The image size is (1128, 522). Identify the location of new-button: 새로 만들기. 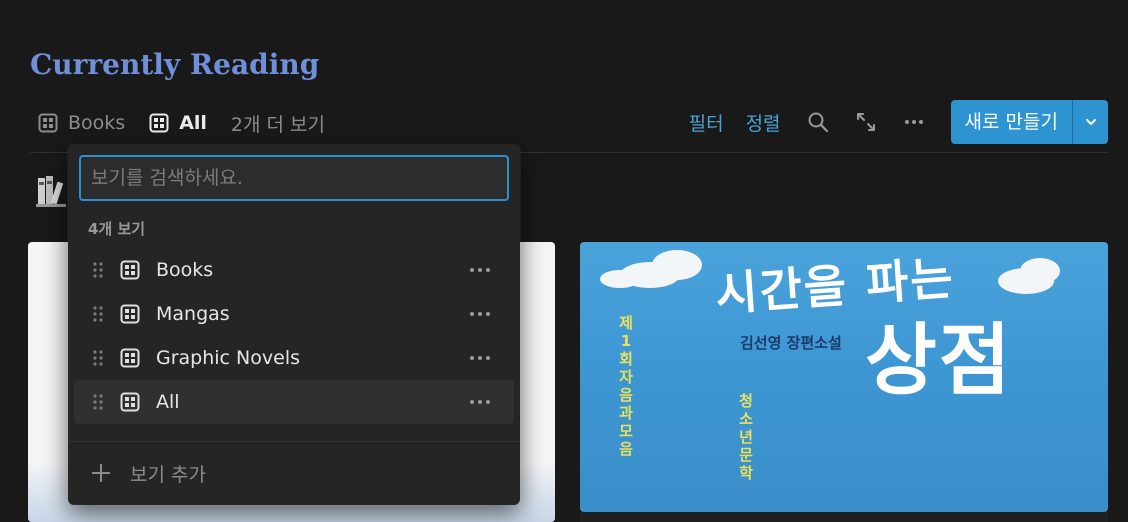
(1029, 122).